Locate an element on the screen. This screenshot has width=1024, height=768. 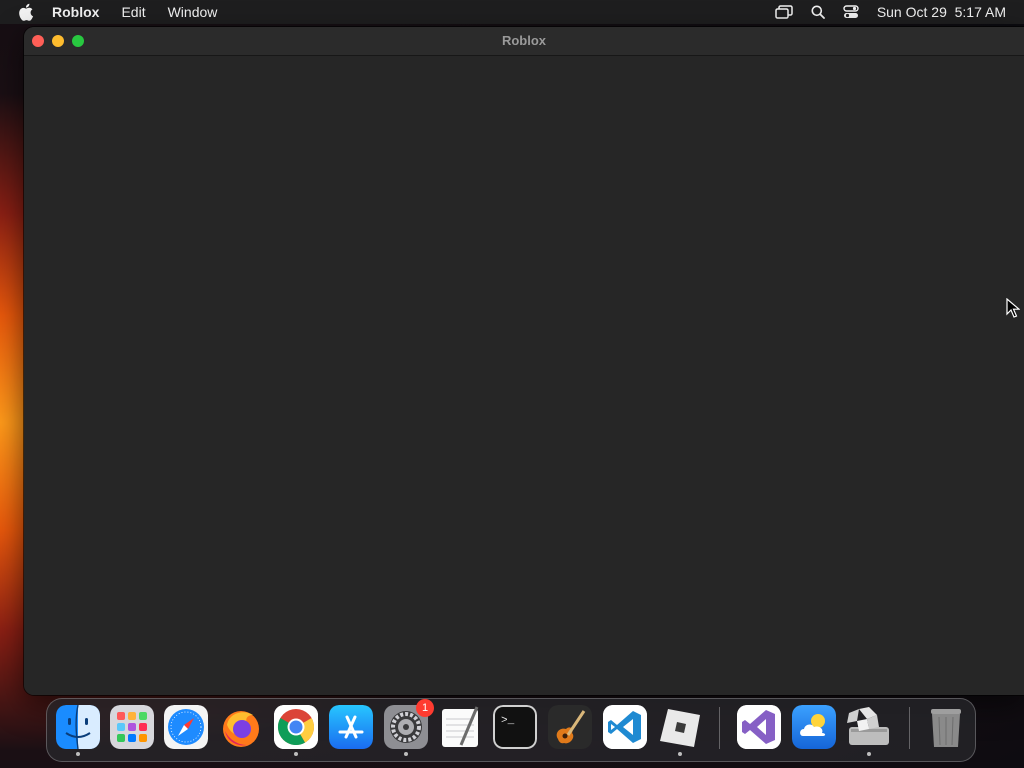
menu-bar: Roblox Edit Window Sun Oct 29 5:17 AM is located at coordinates (512, 12).